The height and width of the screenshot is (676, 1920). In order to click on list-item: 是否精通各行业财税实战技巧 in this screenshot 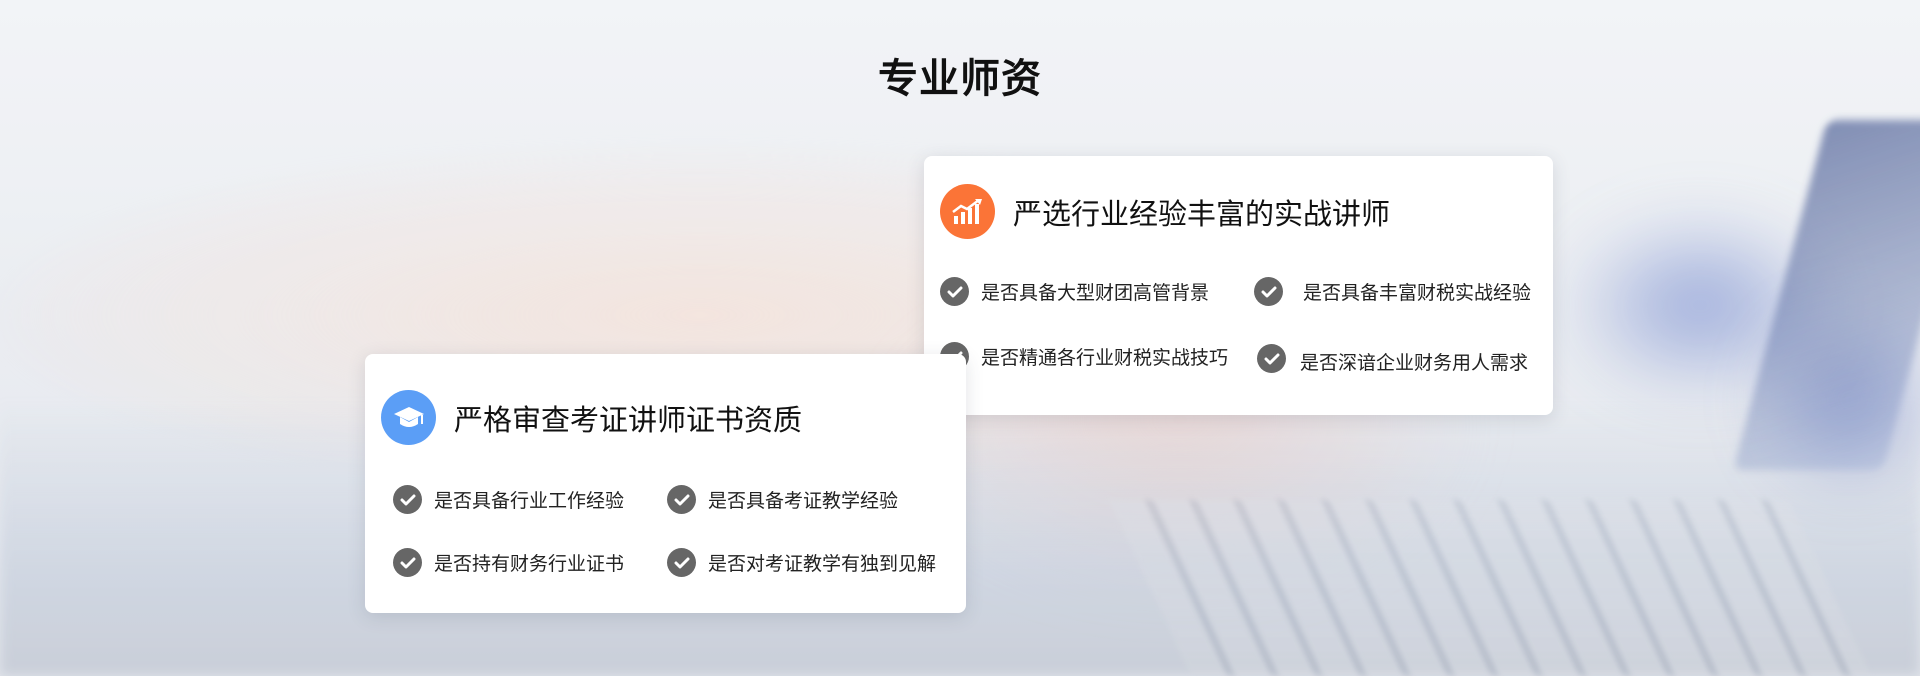, I will do `click(1084, 356)`.